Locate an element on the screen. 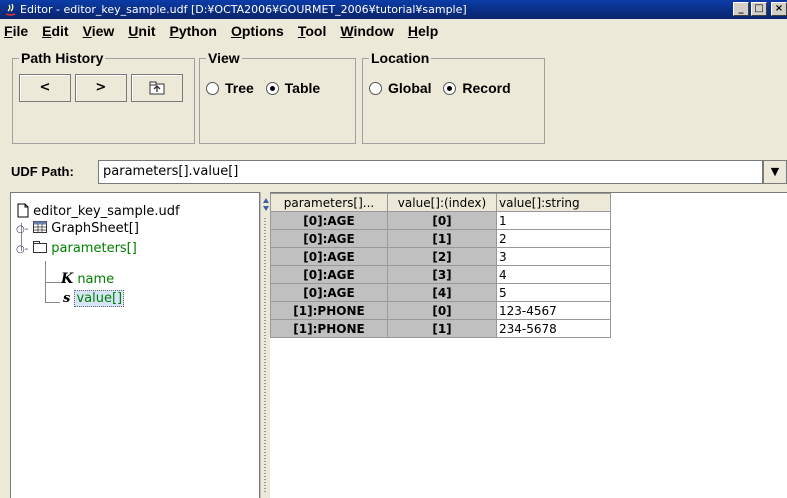 The image size is (787, 498). chevron-down-icon: ▼ is located at coordinates (775, 171).